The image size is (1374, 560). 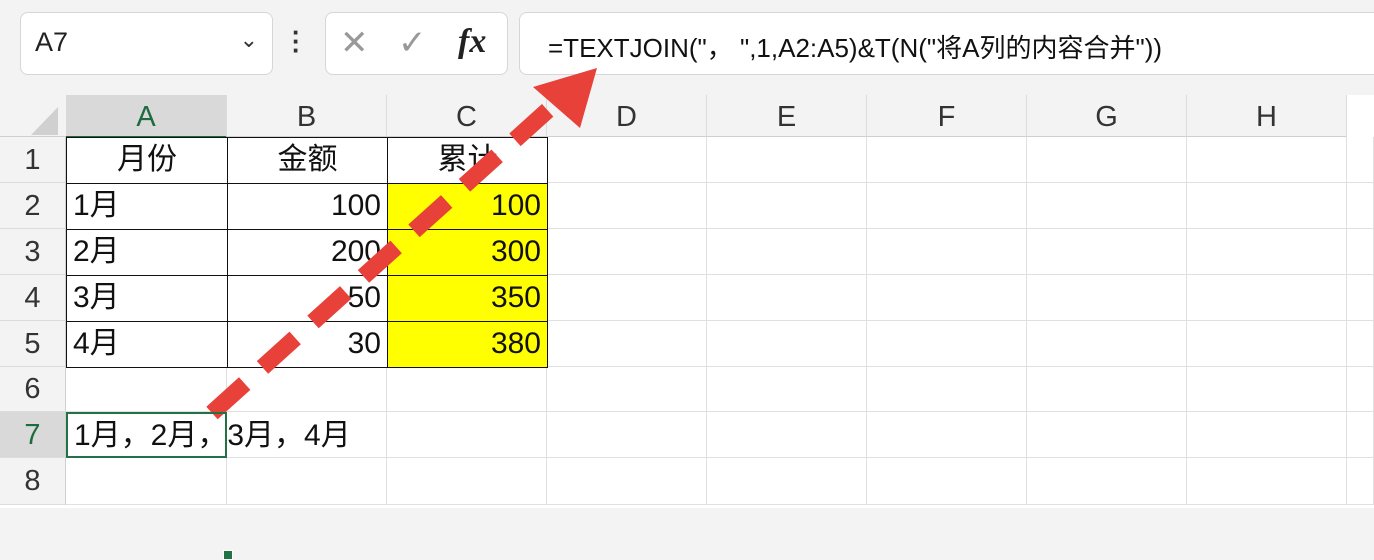 I want to click on fill-handle, so click(x=228, y=555).